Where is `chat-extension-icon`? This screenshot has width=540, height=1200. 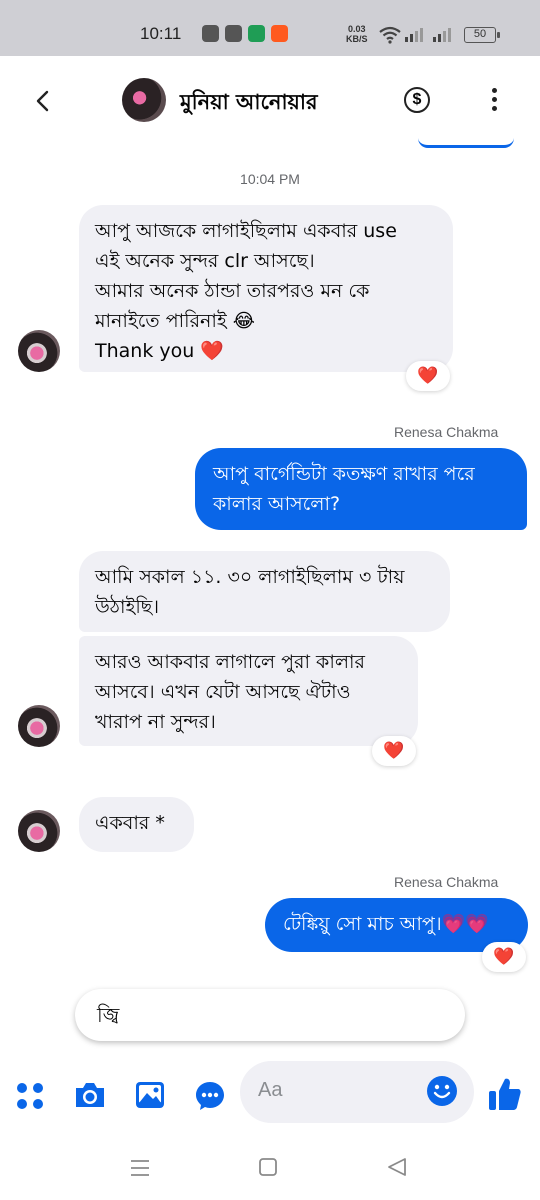 chat-extension-icon is located at coordinates (210, 1096).